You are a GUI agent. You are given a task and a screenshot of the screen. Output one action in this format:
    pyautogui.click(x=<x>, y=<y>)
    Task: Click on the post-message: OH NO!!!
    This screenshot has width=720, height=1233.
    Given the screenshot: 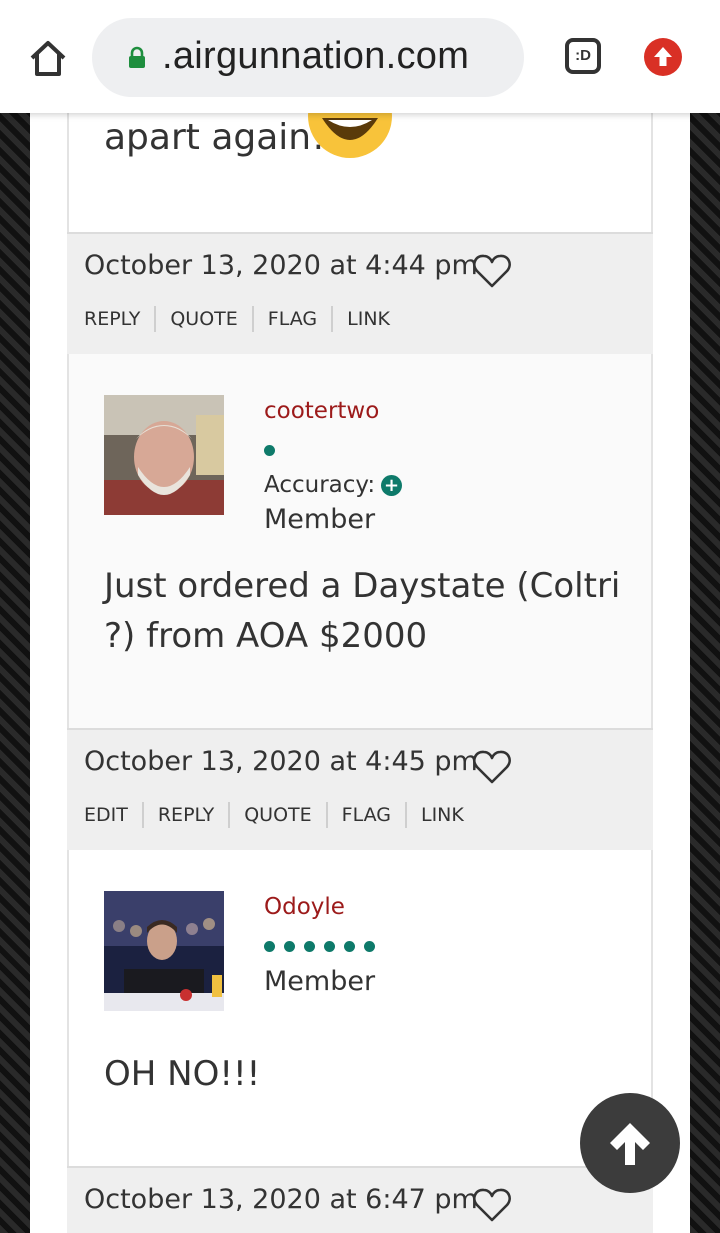 What is the action you would take?
    pyautogui.click(x=182, y=1074)
    